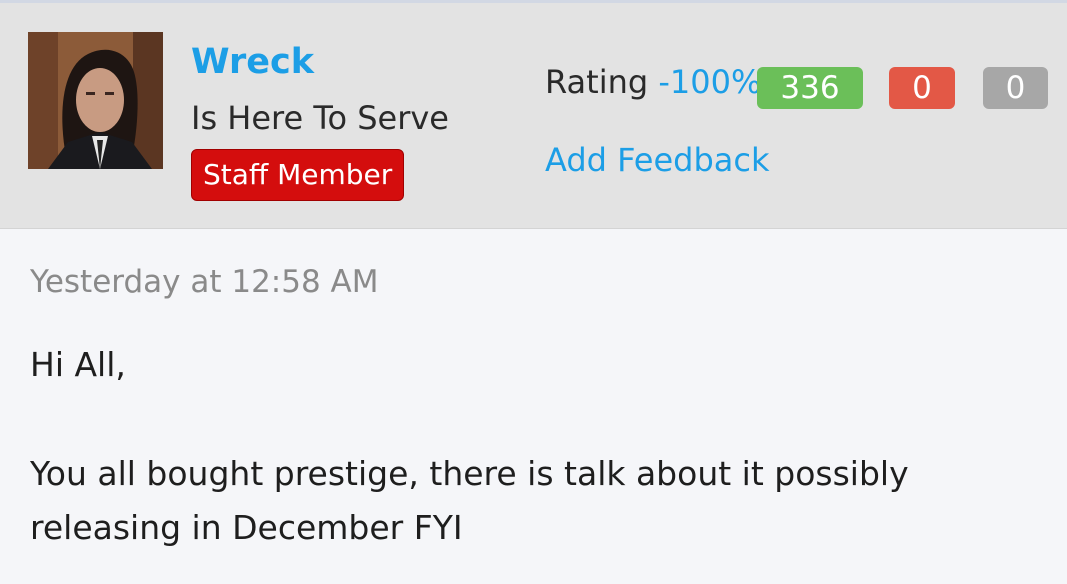 This screenshot has width=1067, height=584. What do you see at coordinates (710, 82) in the screenshot?
I see `rating-percent: -100%` at bounding box center [710, 82].